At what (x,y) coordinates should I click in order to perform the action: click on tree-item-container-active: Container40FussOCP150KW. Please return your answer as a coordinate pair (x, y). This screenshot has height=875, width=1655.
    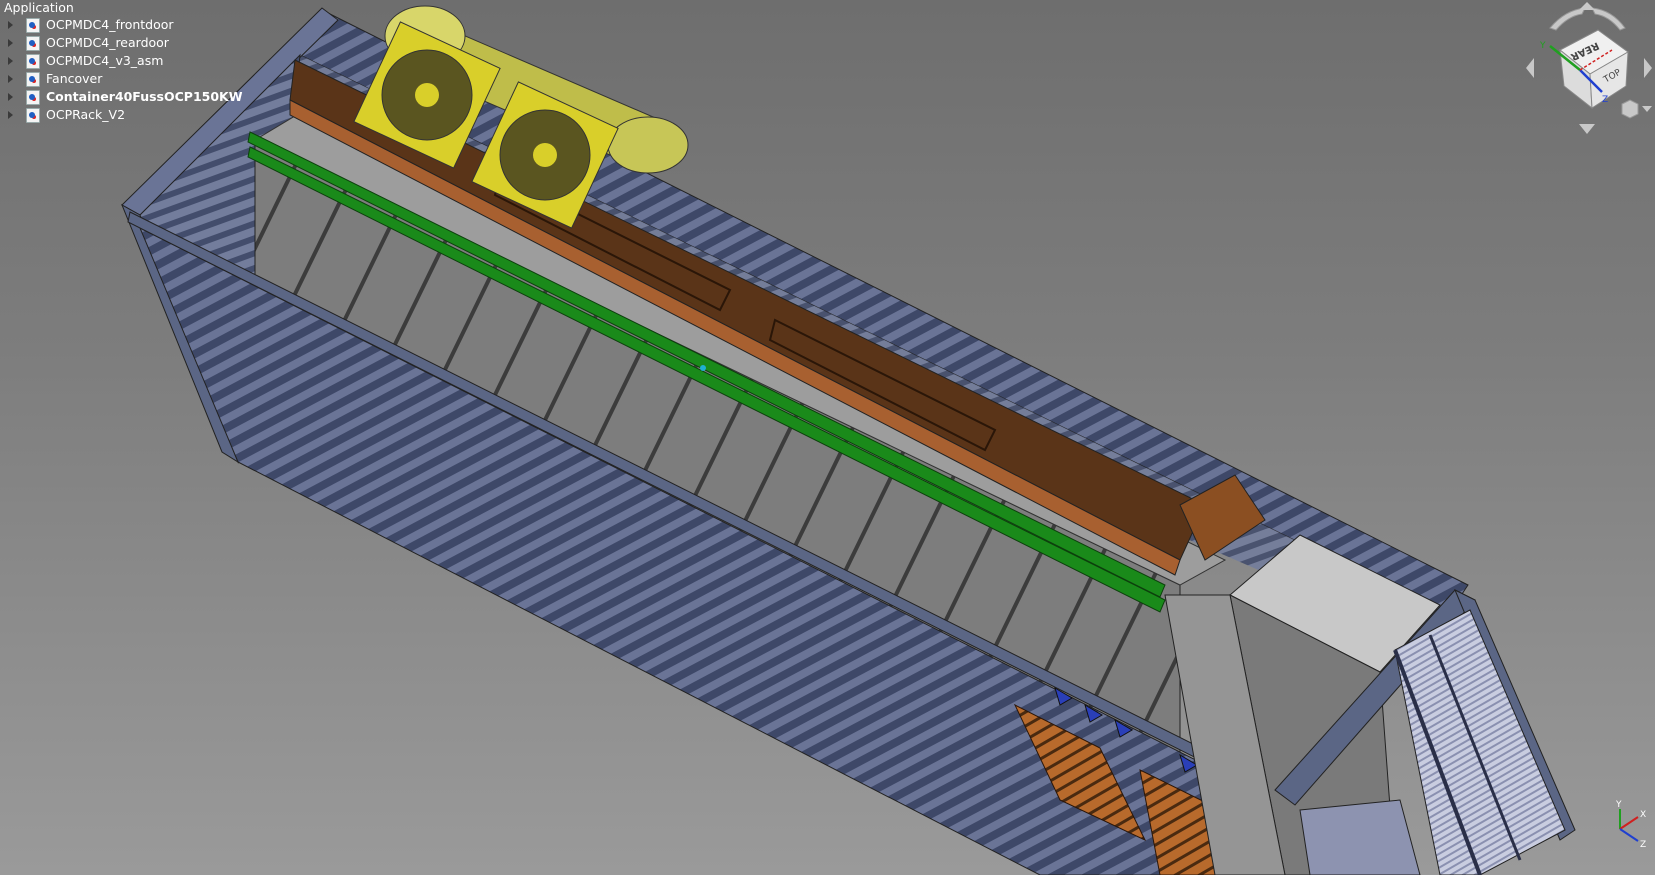
    Looking at the image, I should click on (130, 97).